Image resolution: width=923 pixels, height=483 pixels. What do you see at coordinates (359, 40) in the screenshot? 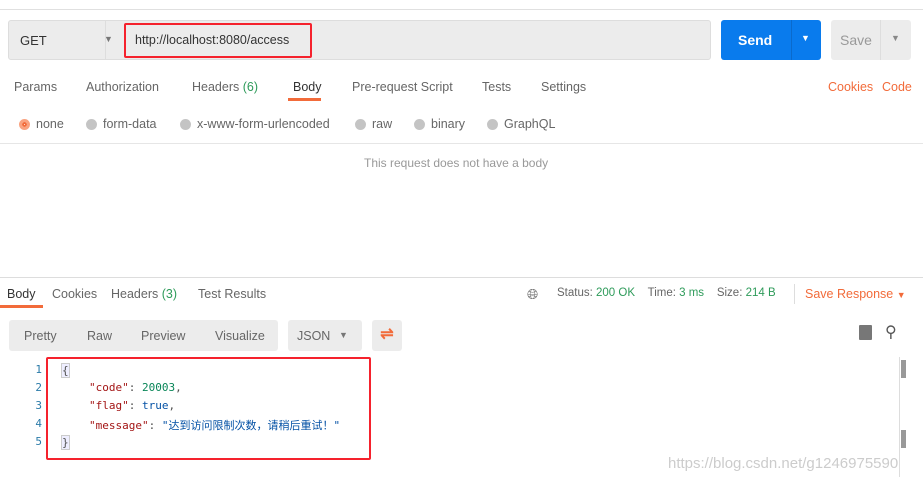
I see `url-bar` at bounding box center [359, 40].